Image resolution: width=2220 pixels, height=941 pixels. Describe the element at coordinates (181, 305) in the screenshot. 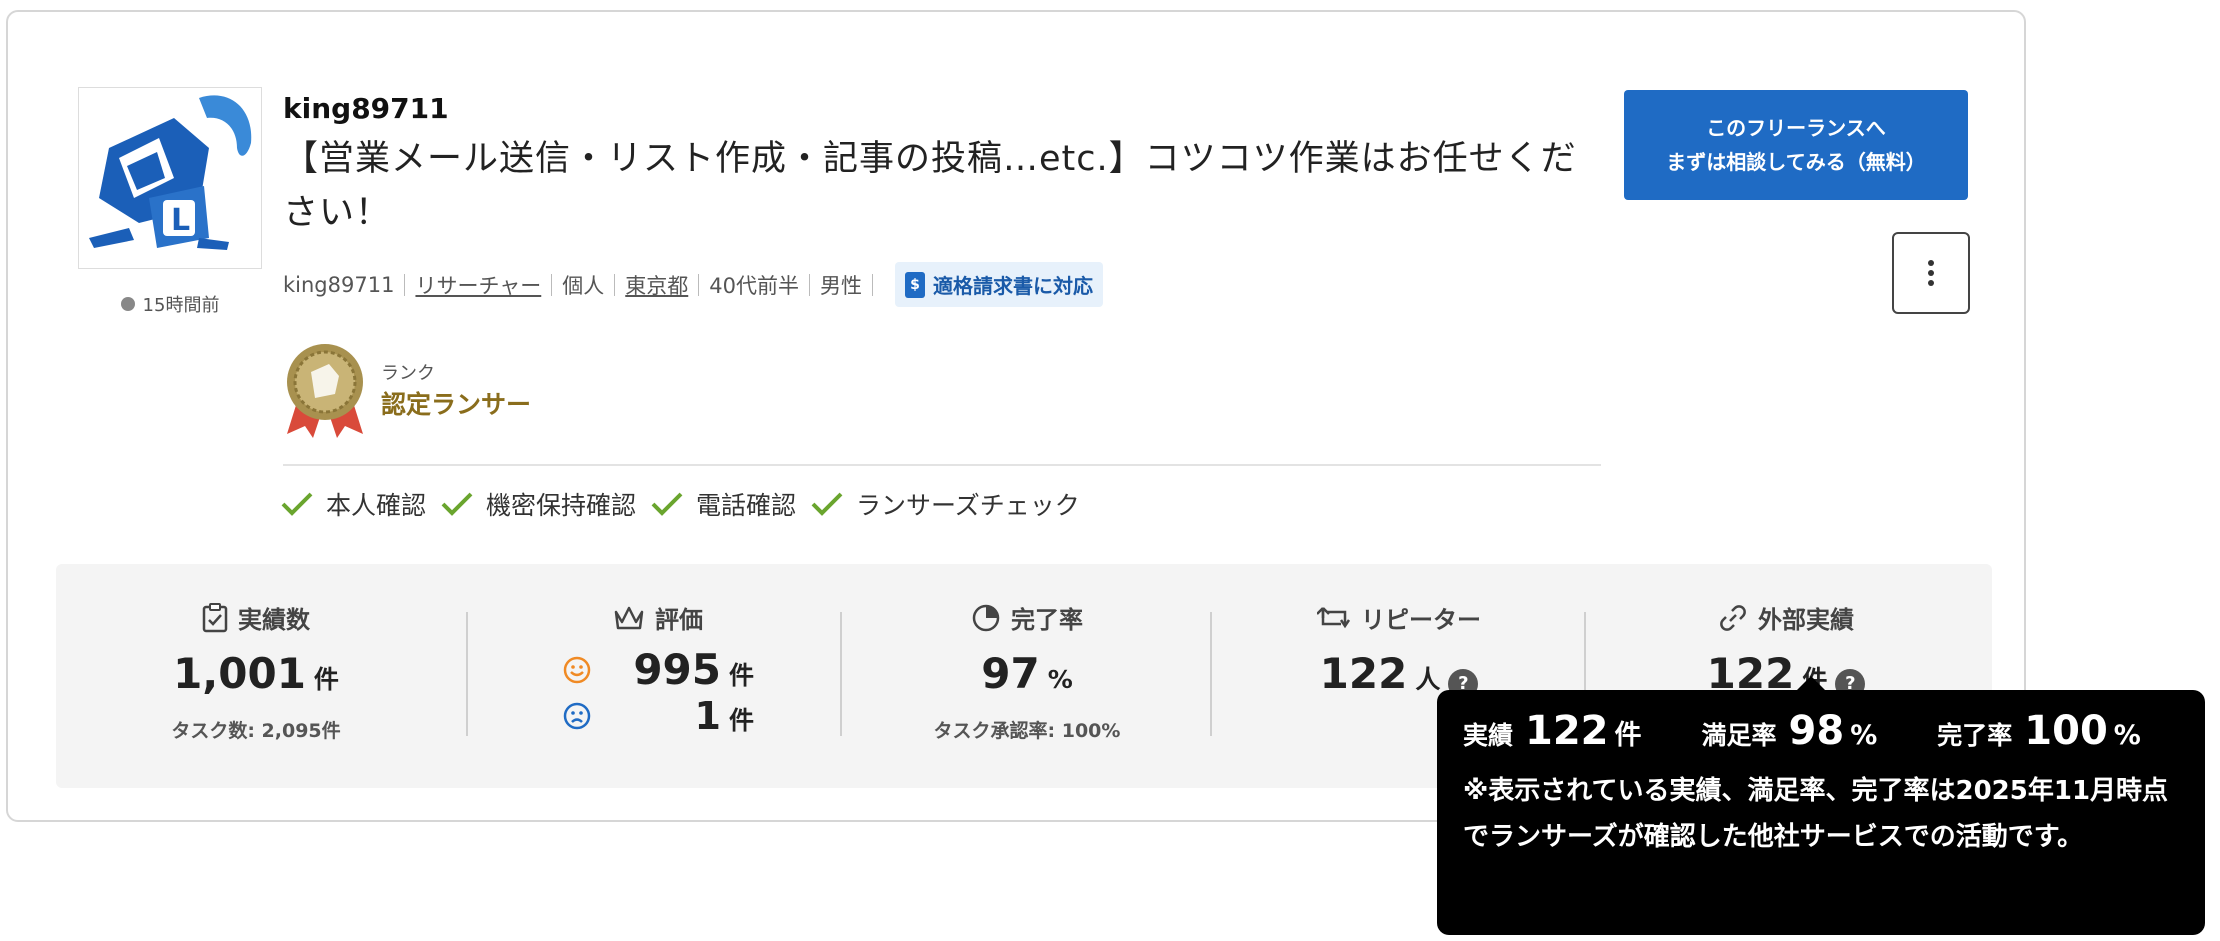

I see `last-active-text: 15時間前` at that location.